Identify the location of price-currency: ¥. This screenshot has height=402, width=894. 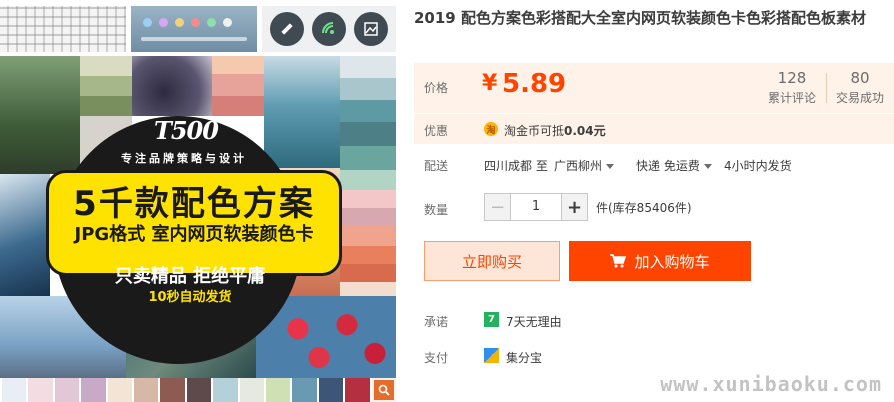
(490, 83).